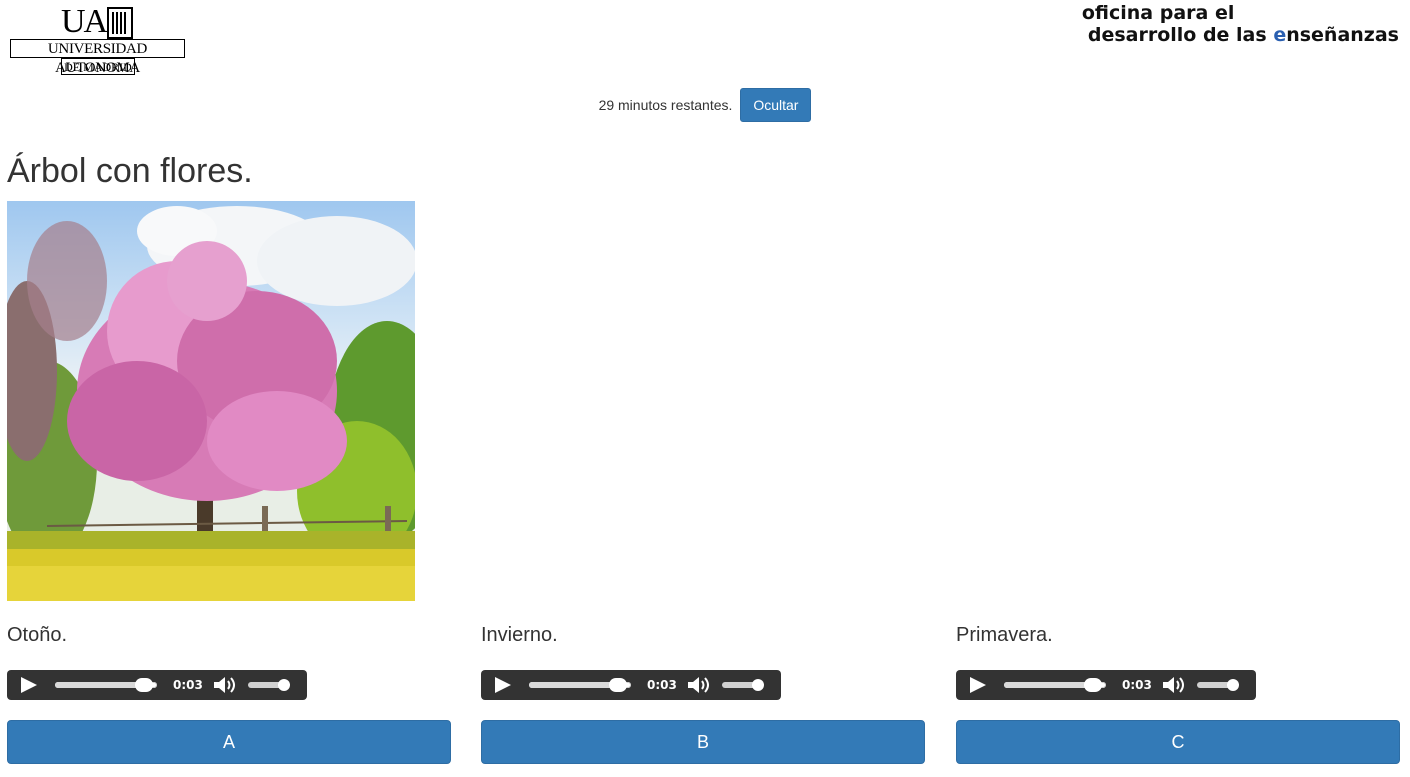 This screenshot has width=1410, height=777. I want to click on answer-button-b: B, so click(703, 742).